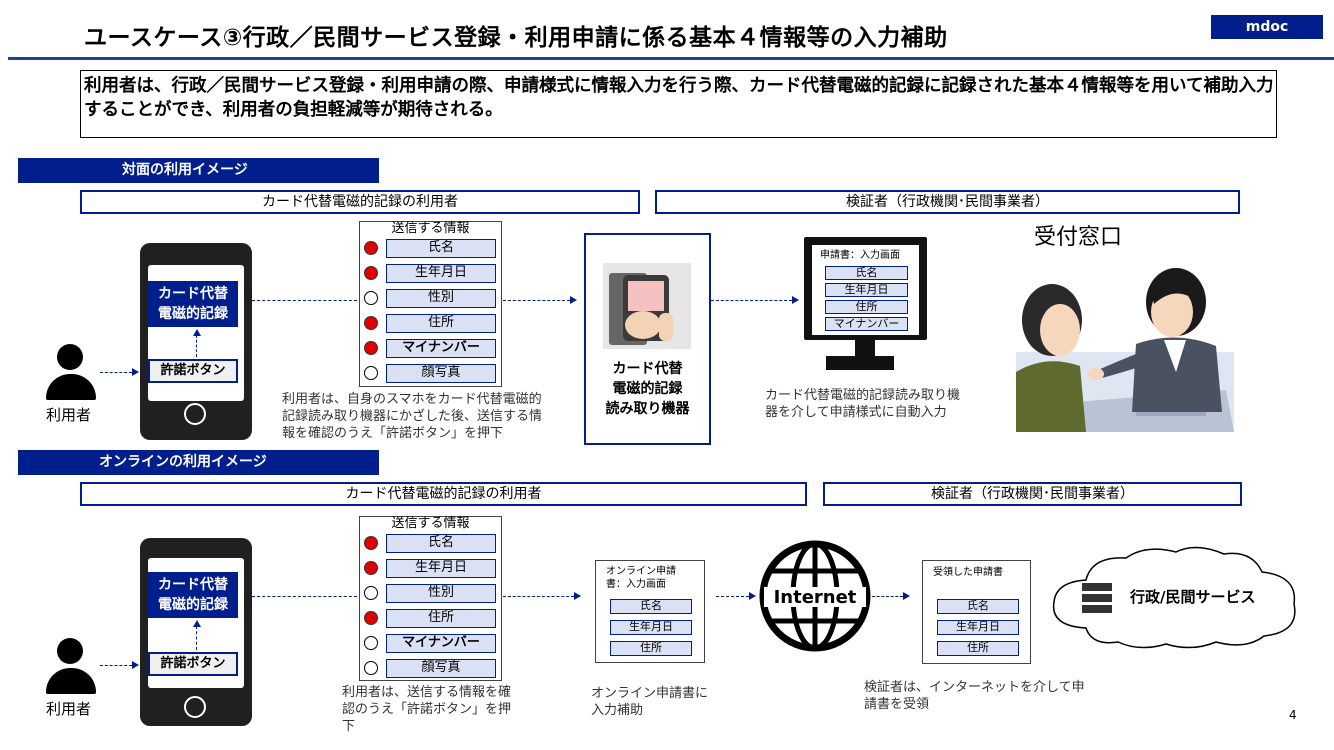 The image size is (1334, 750). I want to click on received-application-form: 受領した申請書 氏名 生年月日 住所, so click(976, 612).